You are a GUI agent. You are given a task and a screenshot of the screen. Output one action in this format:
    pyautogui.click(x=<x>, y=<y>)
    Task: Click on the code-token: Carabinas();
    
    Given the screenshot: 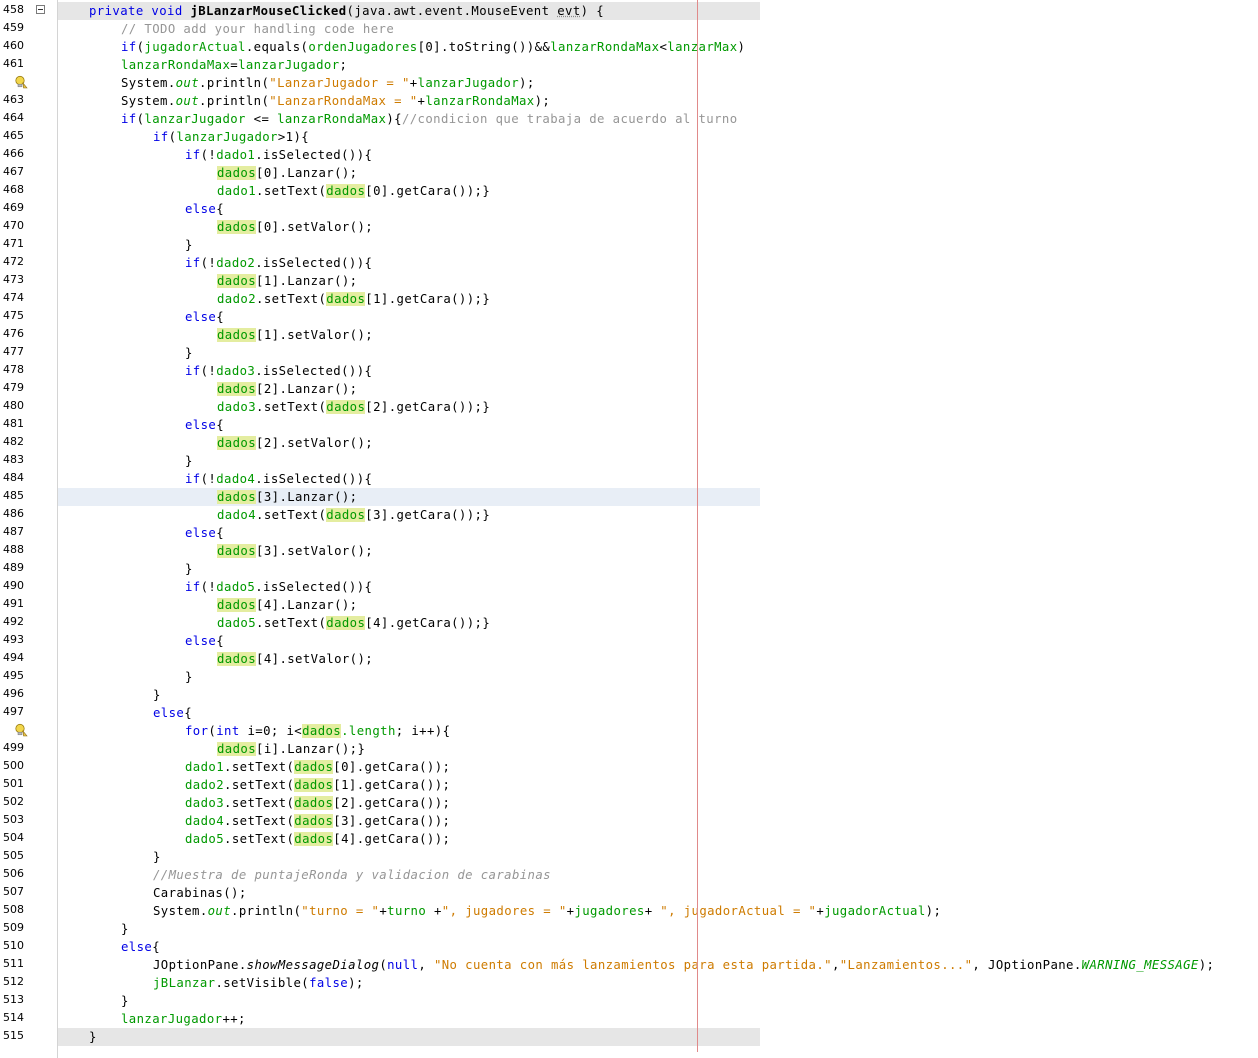 What is the action you would take?
    pyautogui.click(x=200, y=893)
    